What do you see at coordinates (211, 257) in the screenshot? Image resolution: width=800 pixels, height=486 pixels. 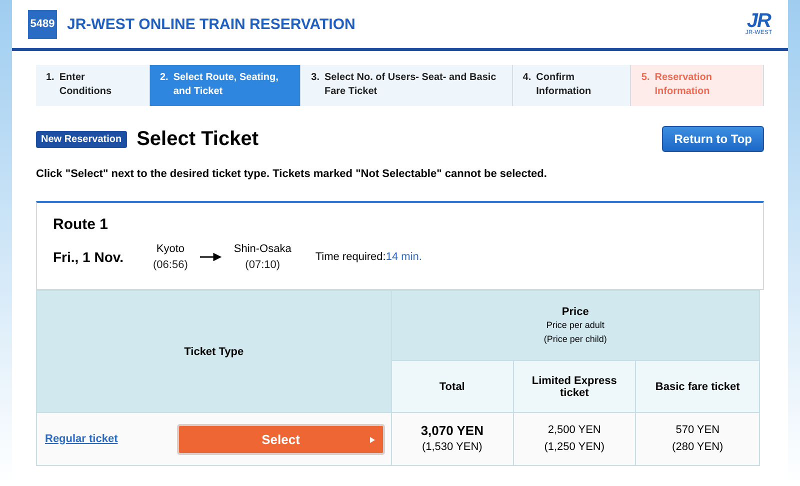 I see `arrow-icon` at bounding box center [211, 257].